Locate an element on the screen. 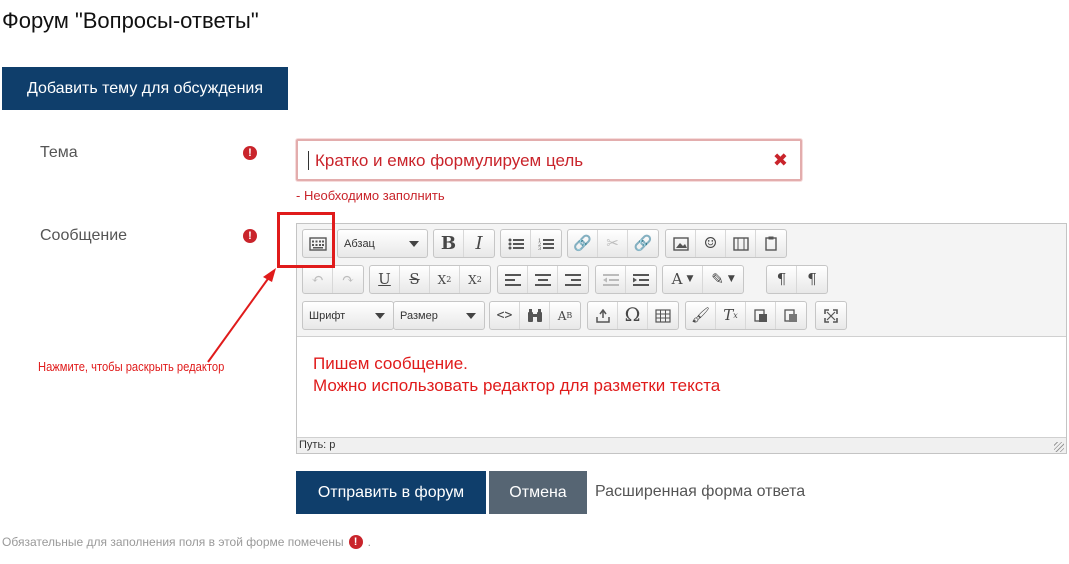  editor-path-bar: Путь: p is located at coordinates (681, 445).